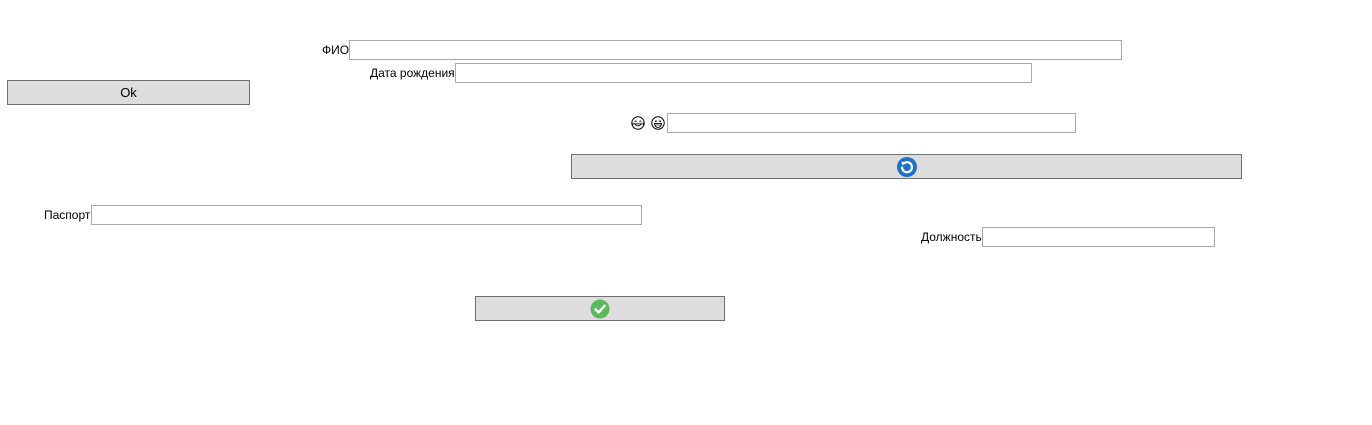 The width and height of the screenshot is (1372, 425). What do you see at coordinates (1098, 237) in the screenshot?
I see `position-input` at bounding box center [1098, 237].